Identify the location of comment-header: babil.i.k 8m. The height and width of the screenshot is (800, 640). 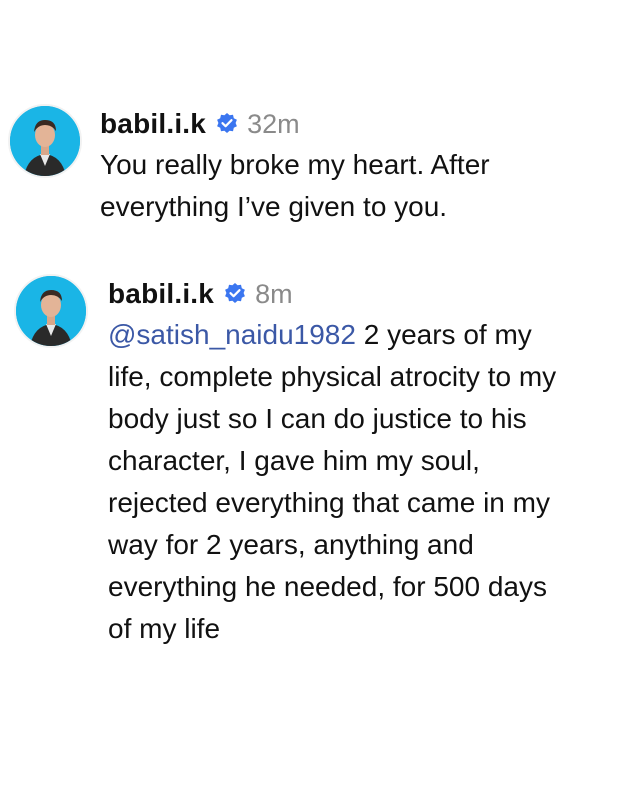
(343, 294).